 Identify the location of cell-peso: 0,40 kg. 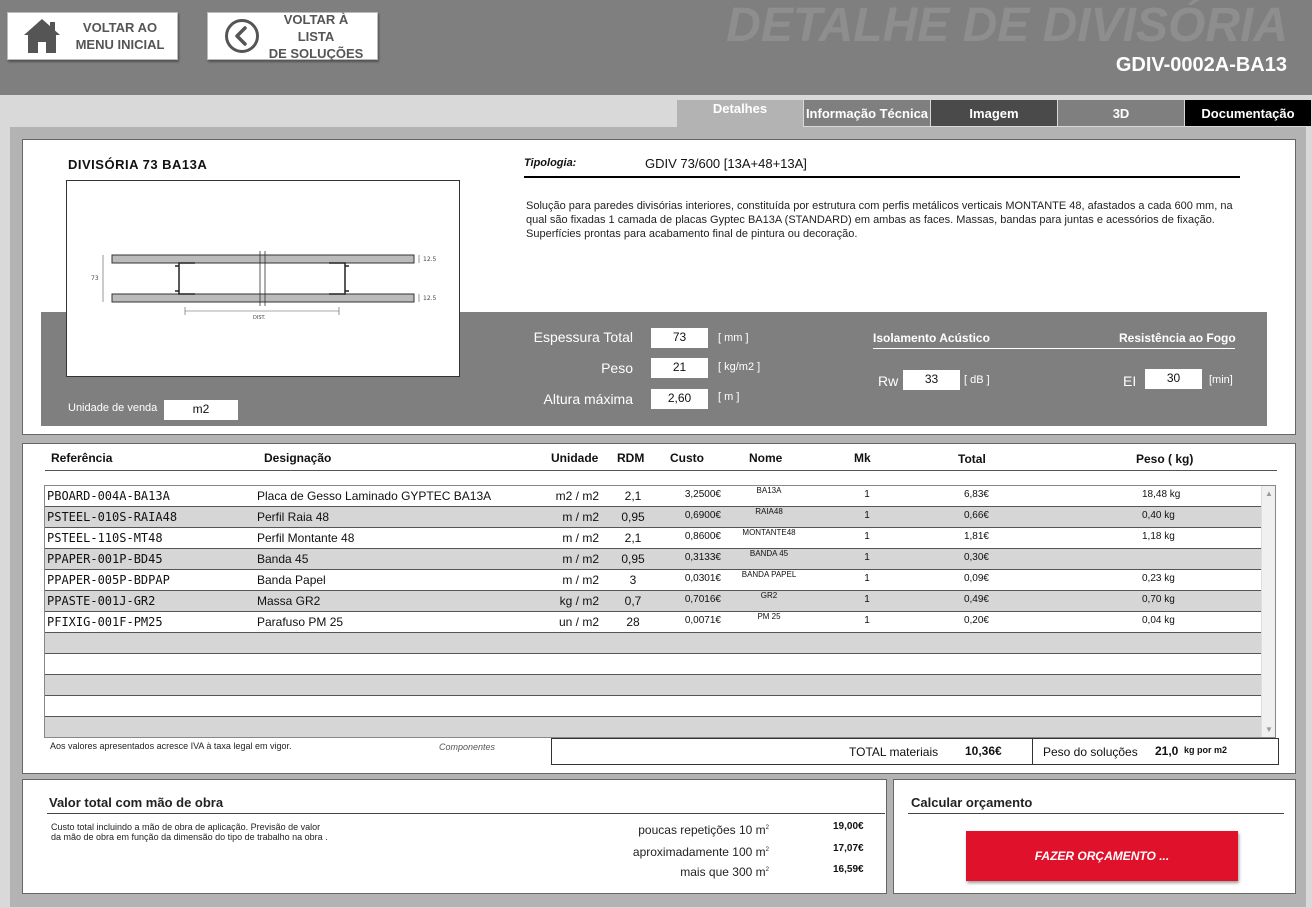
(1158, 515).